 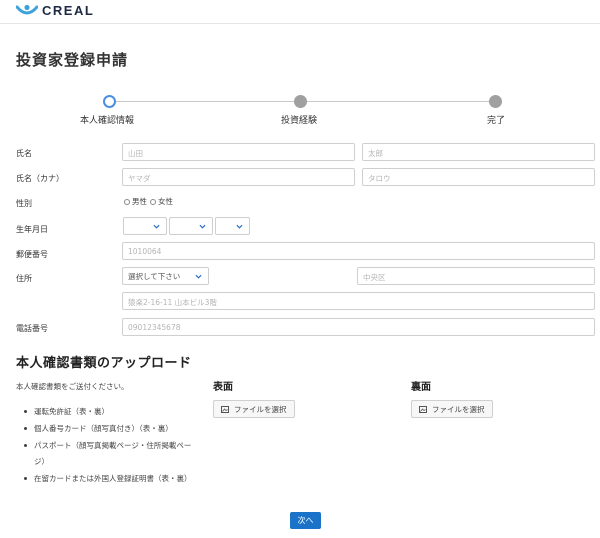 What do you see at coordinates (238, 152) in the screenshot?
I see `last-name-input: 山田` at bounding box center [238, 152].